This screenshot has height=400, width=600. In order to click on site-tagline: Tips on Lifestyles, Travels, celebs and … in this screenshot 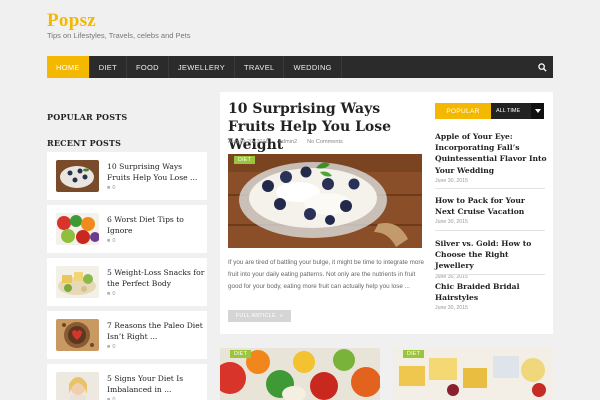, I will do `click(119, 35)`.